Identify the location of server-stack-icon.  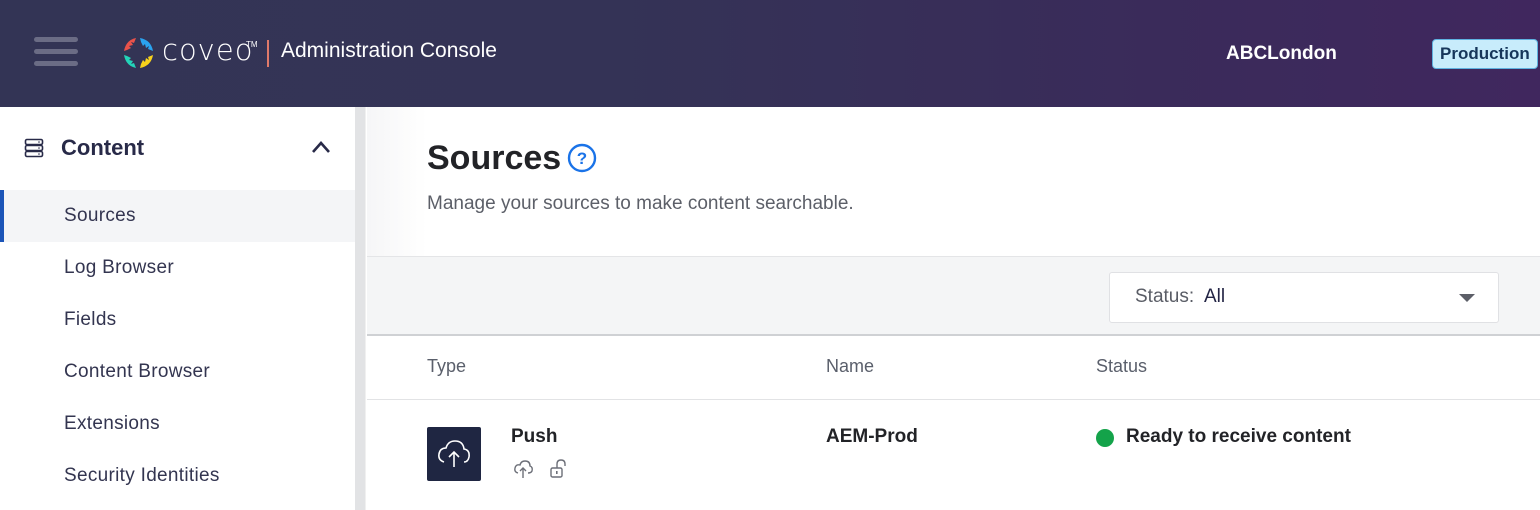
(34, 148).